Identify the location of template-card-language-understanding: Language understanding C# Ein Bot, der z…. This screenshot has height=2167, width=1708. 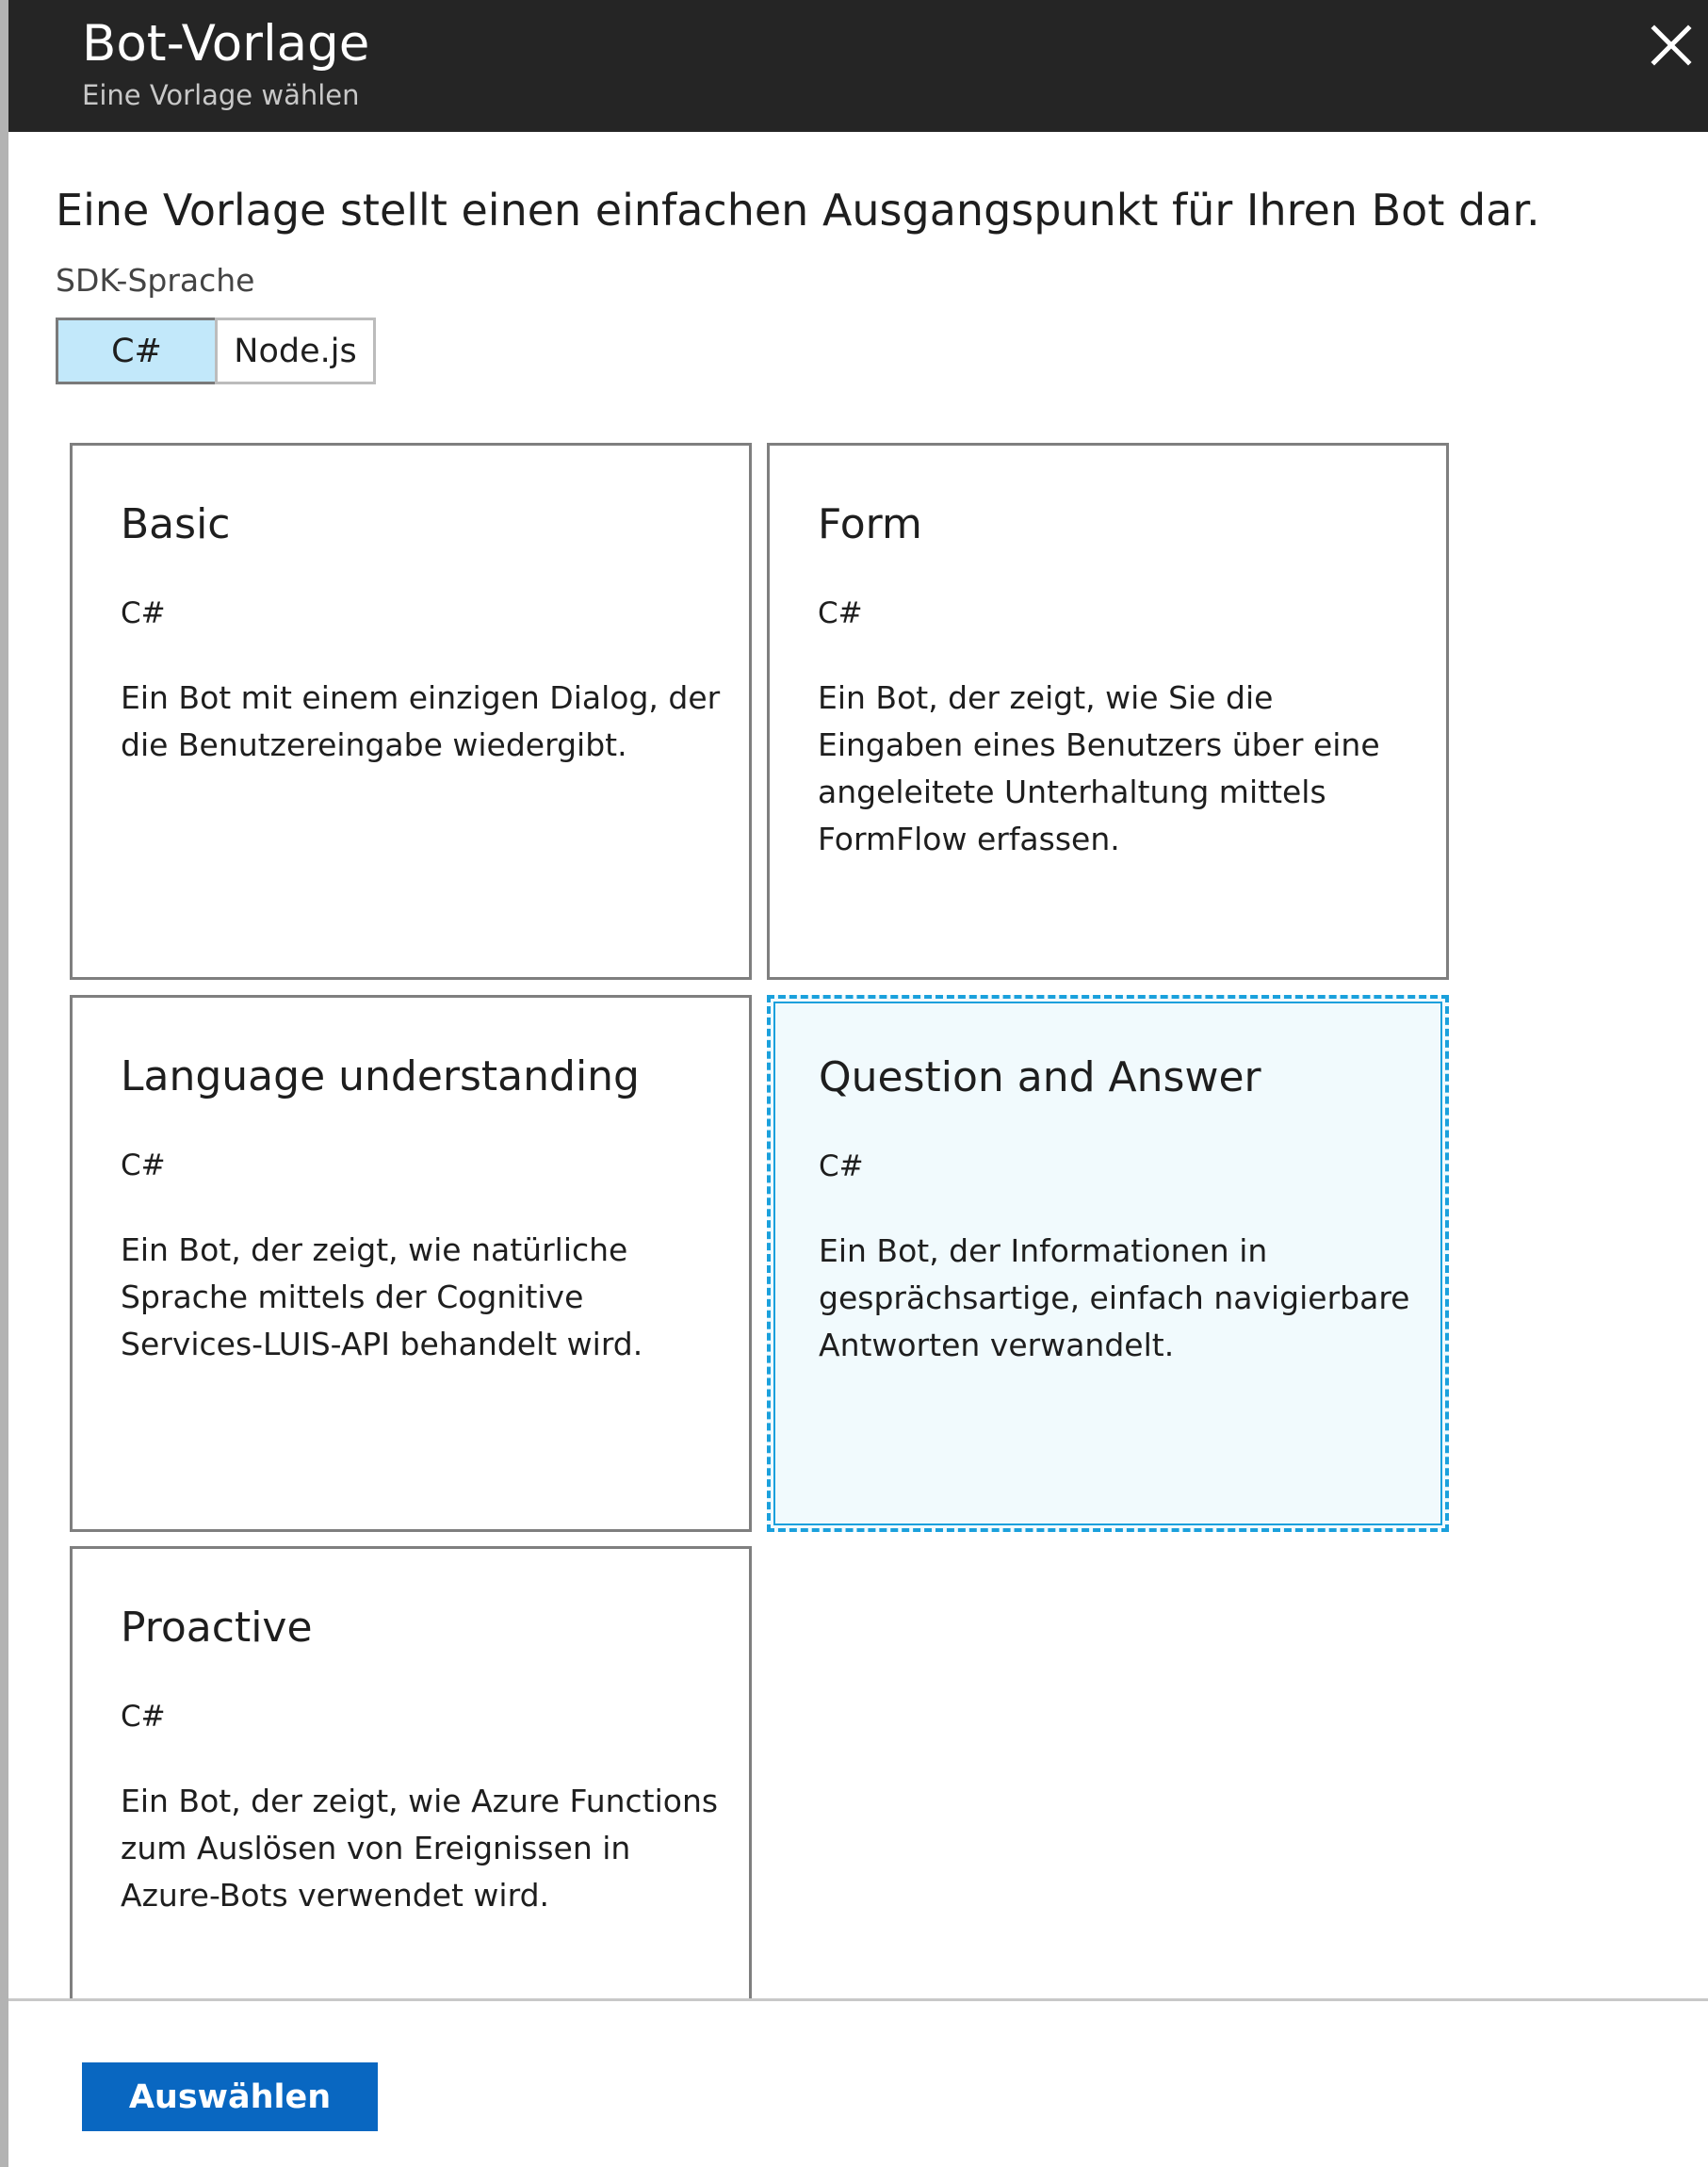
(411, 1264).